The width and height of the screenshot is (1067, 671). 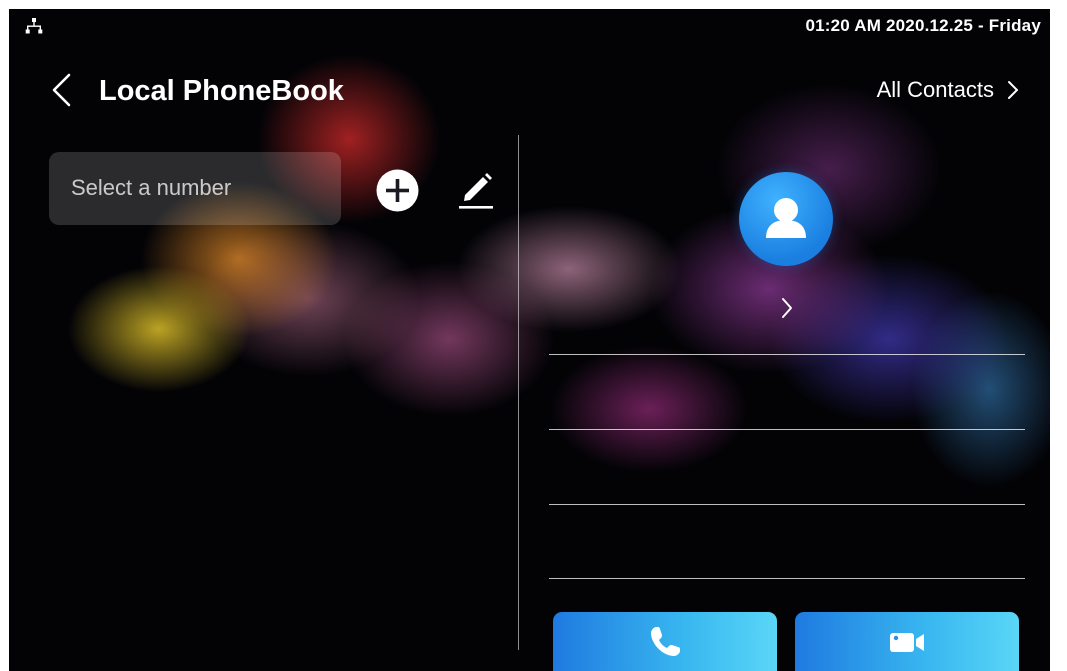 What do you see at coordinates (518, 392) in the screenshot?
I see `panel-divider` at bounding box center [518, 392].